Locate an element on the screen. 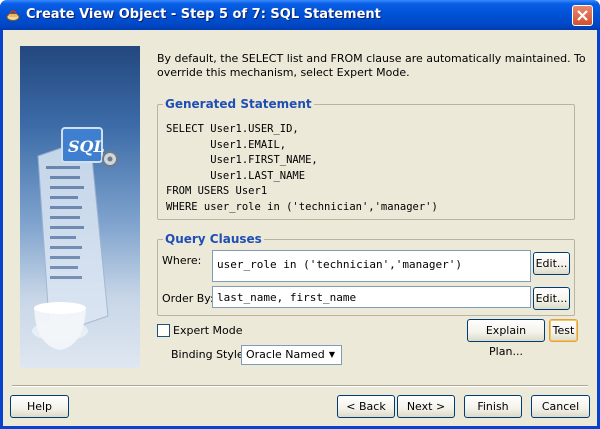  expert-mode-label: Expert Mode is located at coordinates (208, 330).